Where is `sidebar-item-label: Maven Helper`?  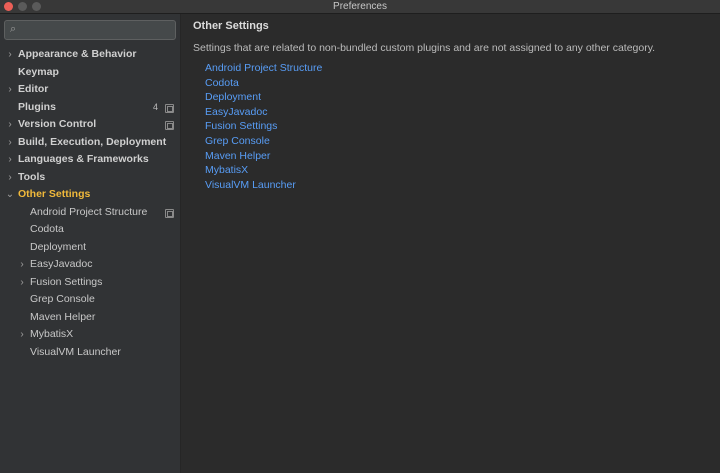 sidebar-item-label: Maven Helper is located at coordinates (63, 316).